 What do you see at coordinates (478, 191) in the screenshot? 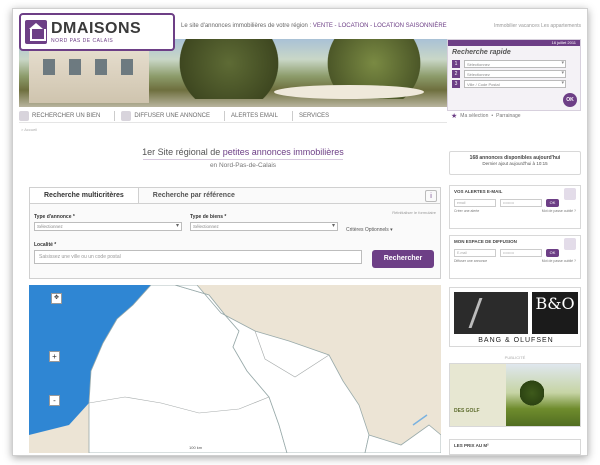
I see `email-alerts-title: VOS ALERTES E-MAIL` at bounding box center [478, 191].